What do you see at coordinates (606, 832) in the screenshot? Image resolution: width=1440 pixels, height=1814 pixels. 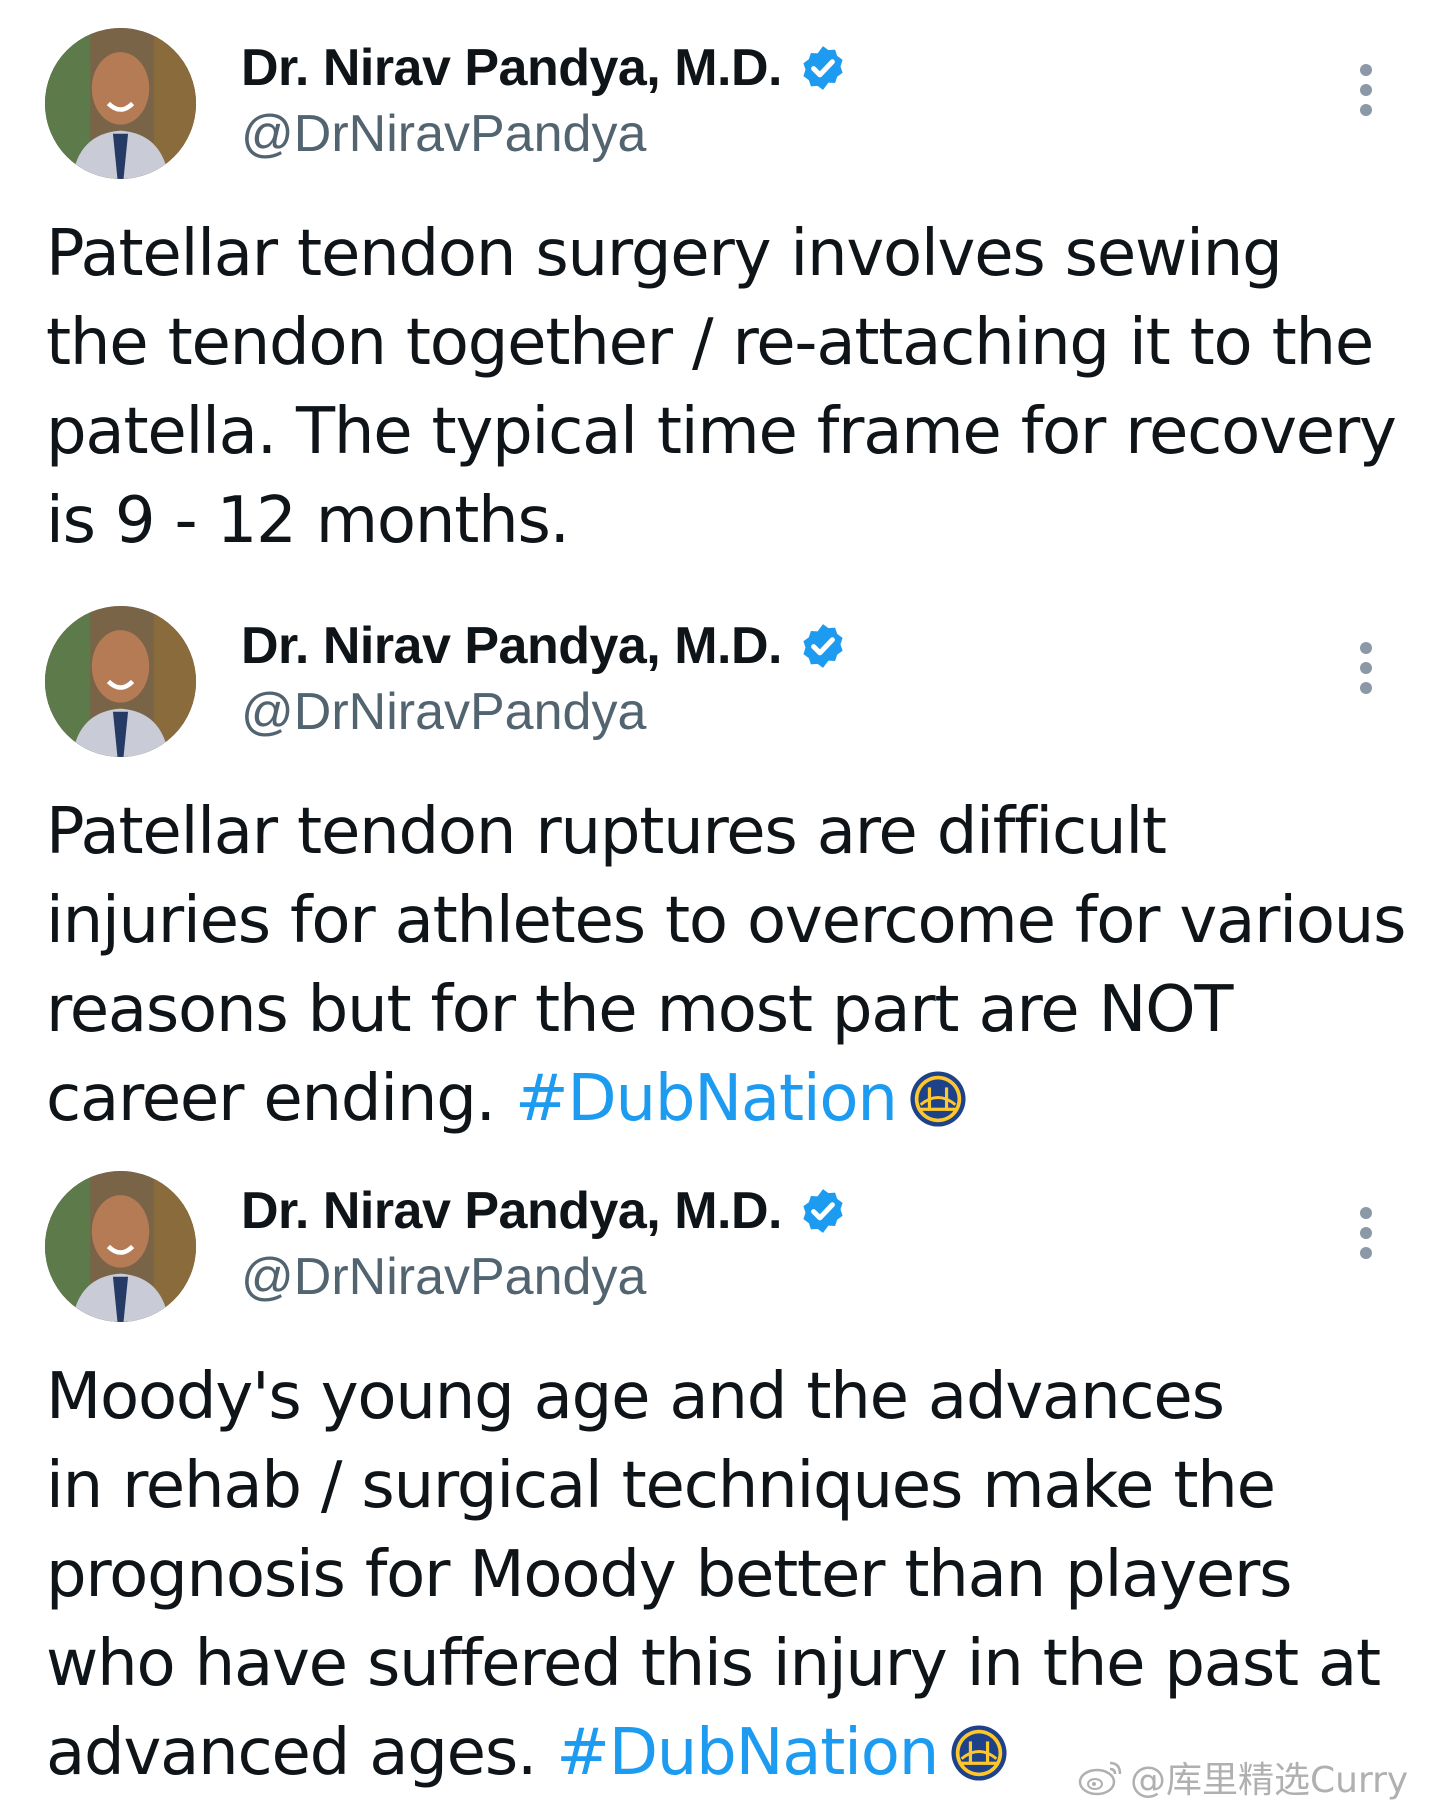 I see `tweet-text-line: Patellar tendon ruptures are difficult` at bounding box center [606, 832].